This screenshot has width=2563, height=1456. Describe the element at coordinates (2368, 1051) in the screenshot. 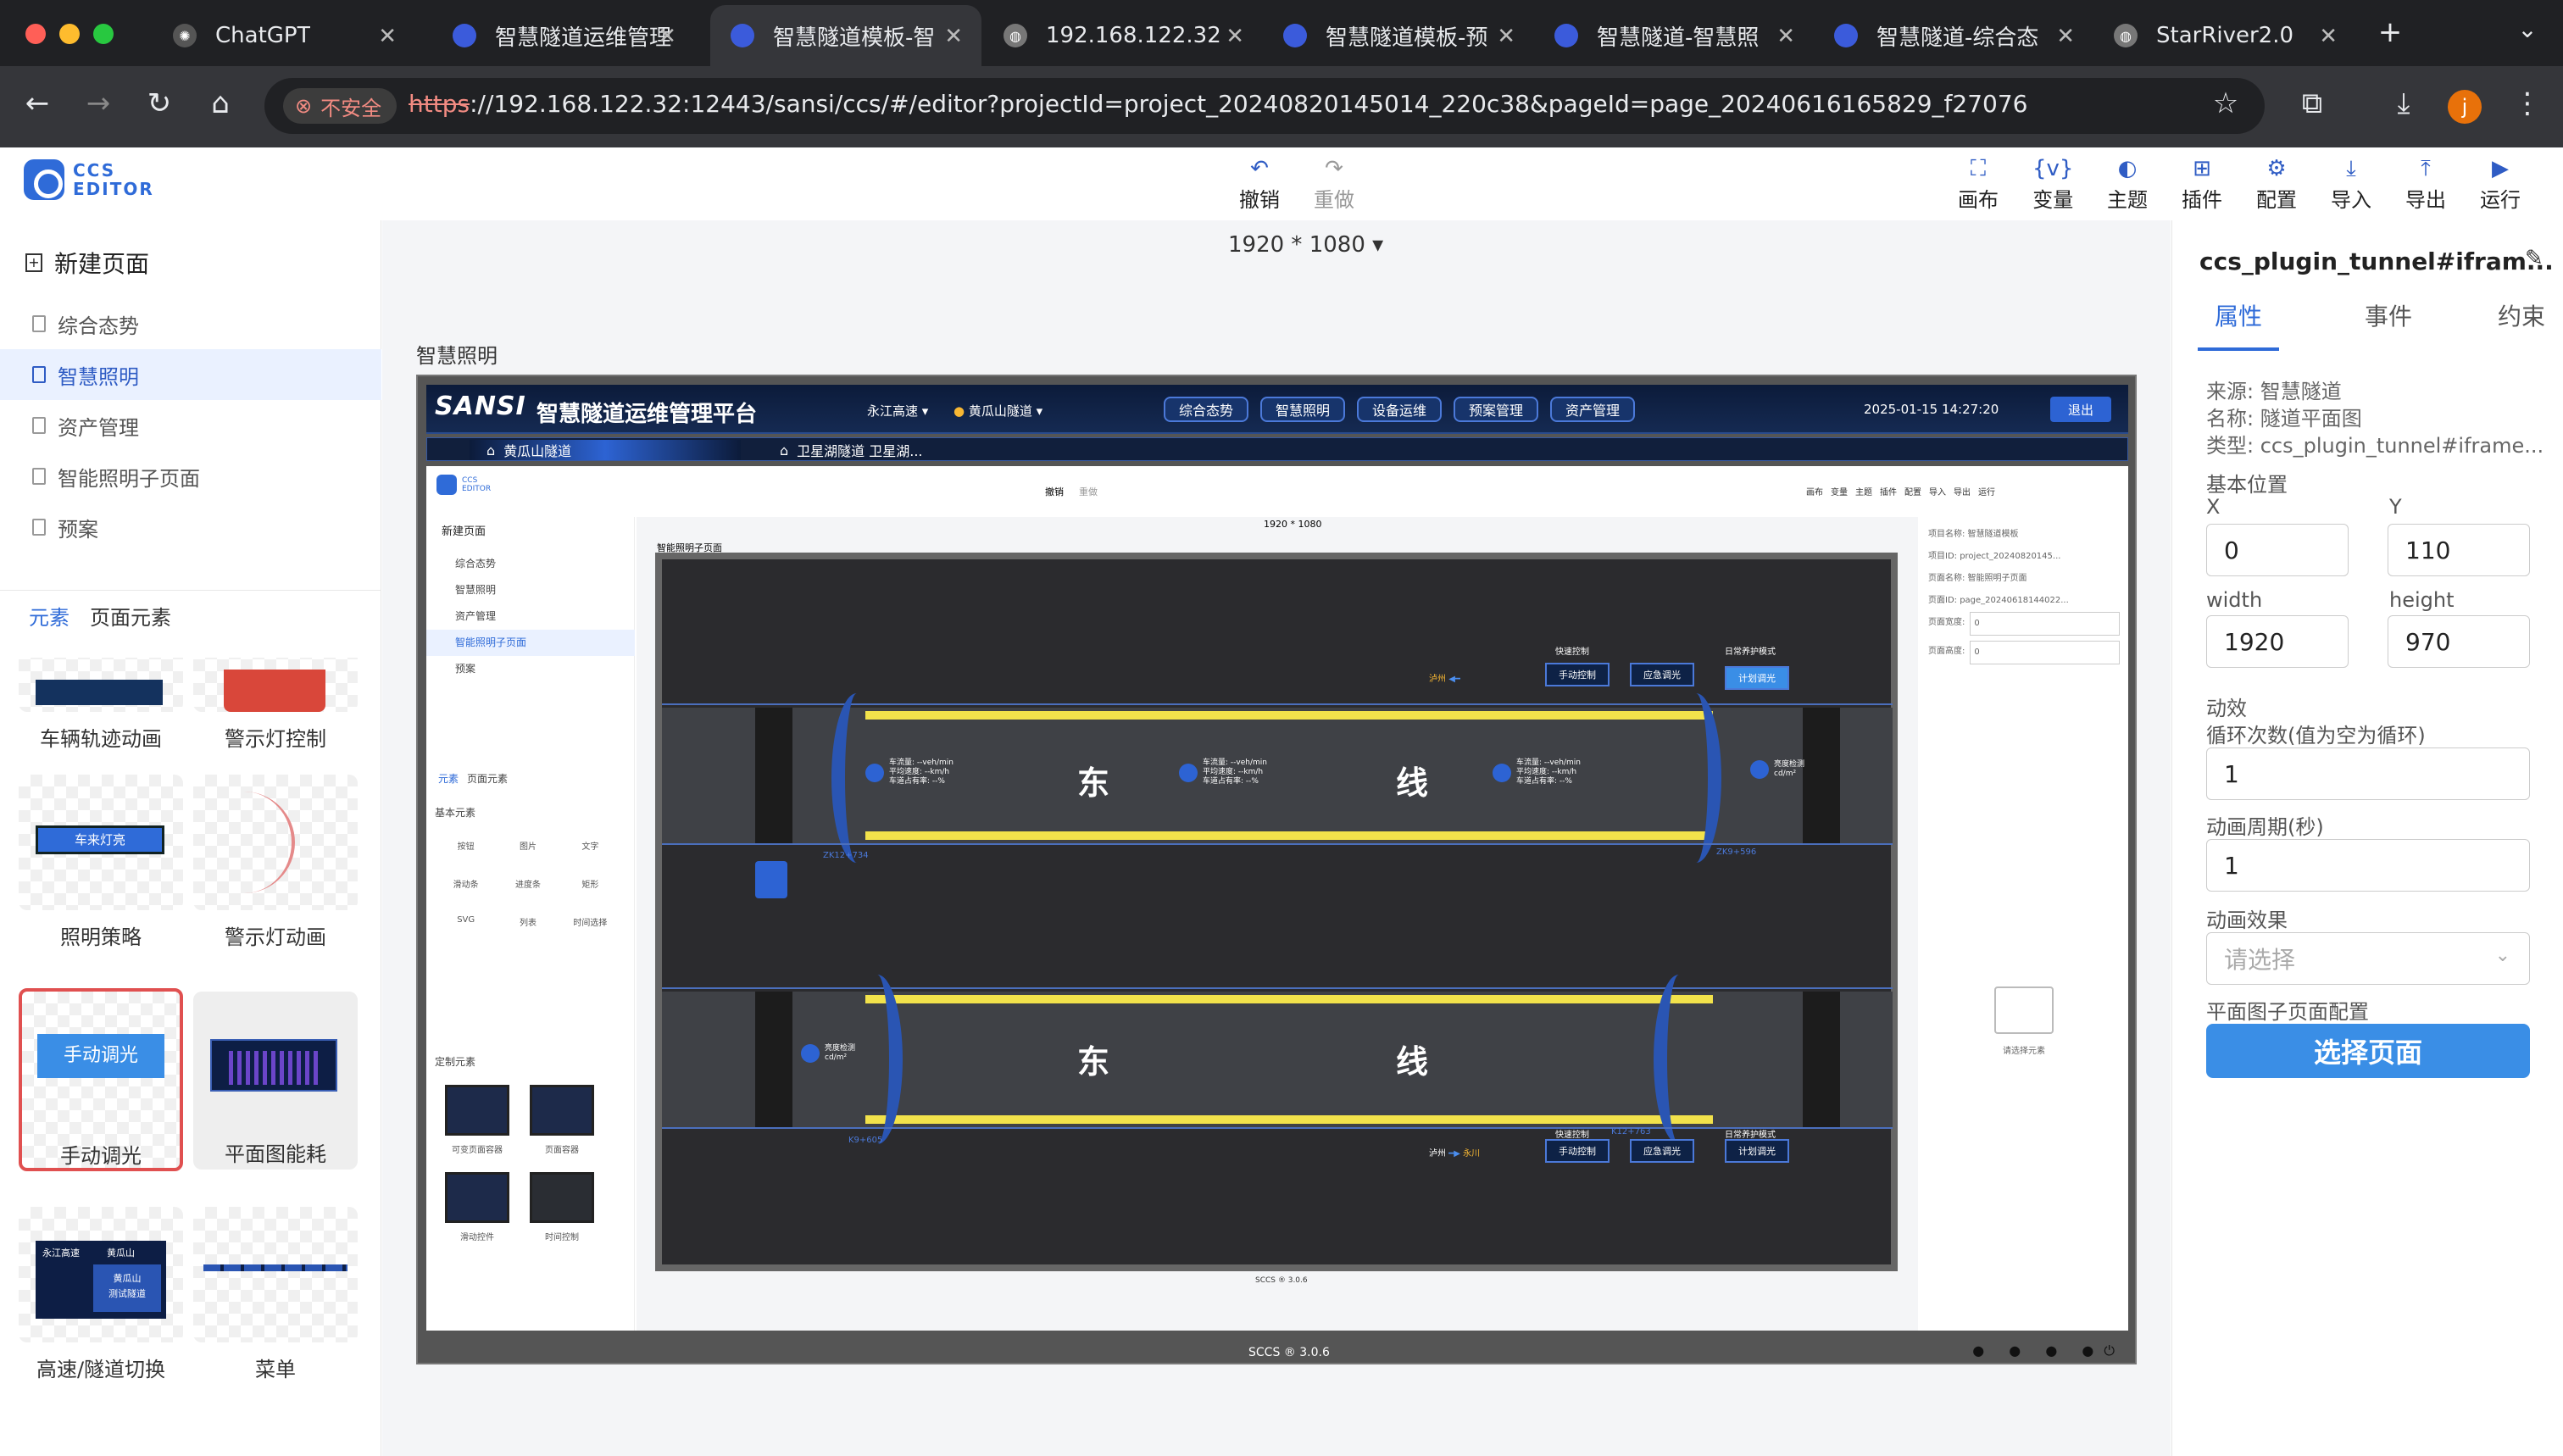

I see `select-page-button: 选择页面` at that location.